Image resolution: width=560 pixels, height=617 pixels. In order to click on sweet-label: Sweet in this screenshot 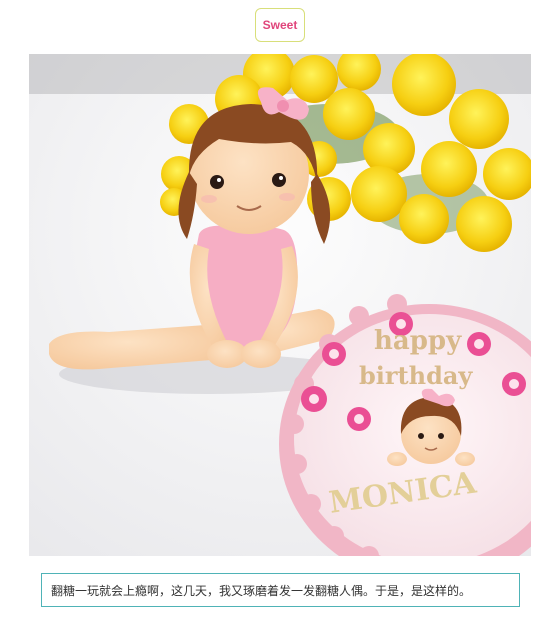, I will do `click(280, 25)`.